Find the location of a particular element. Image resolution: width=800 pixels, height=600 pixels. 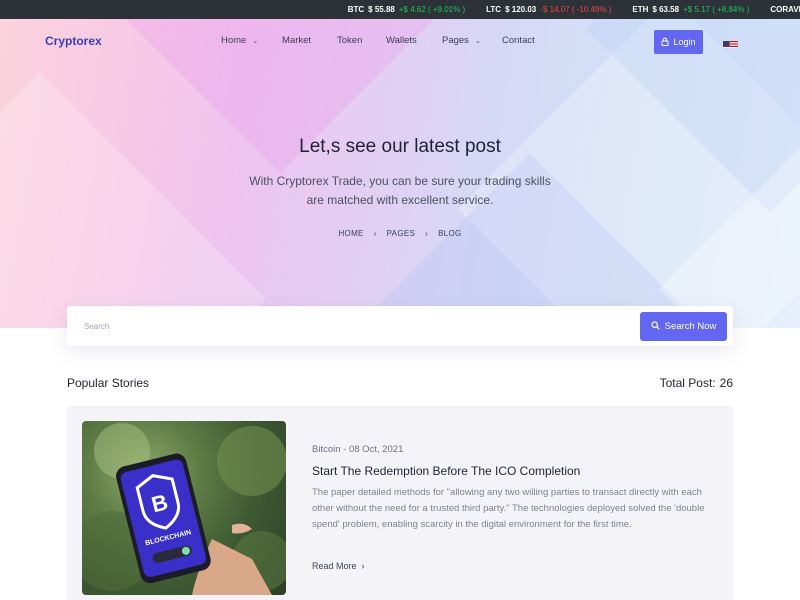

ticker-item-eth: ETH $ 63.58 +$ 5.17 ( +8.84% ) is located at coordinates (690, 9).